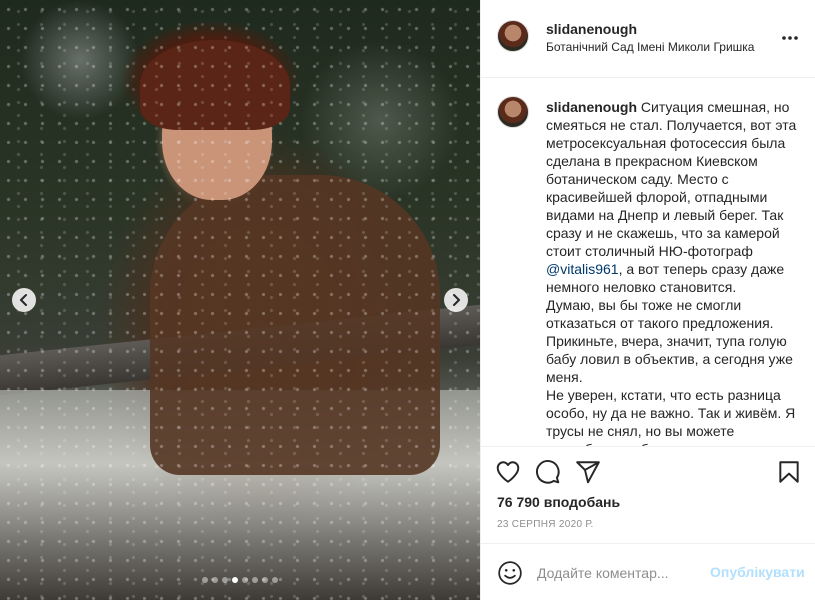 The height and width of the screenshot is (600, 815). I want to click on avatar, so click(513, 36).